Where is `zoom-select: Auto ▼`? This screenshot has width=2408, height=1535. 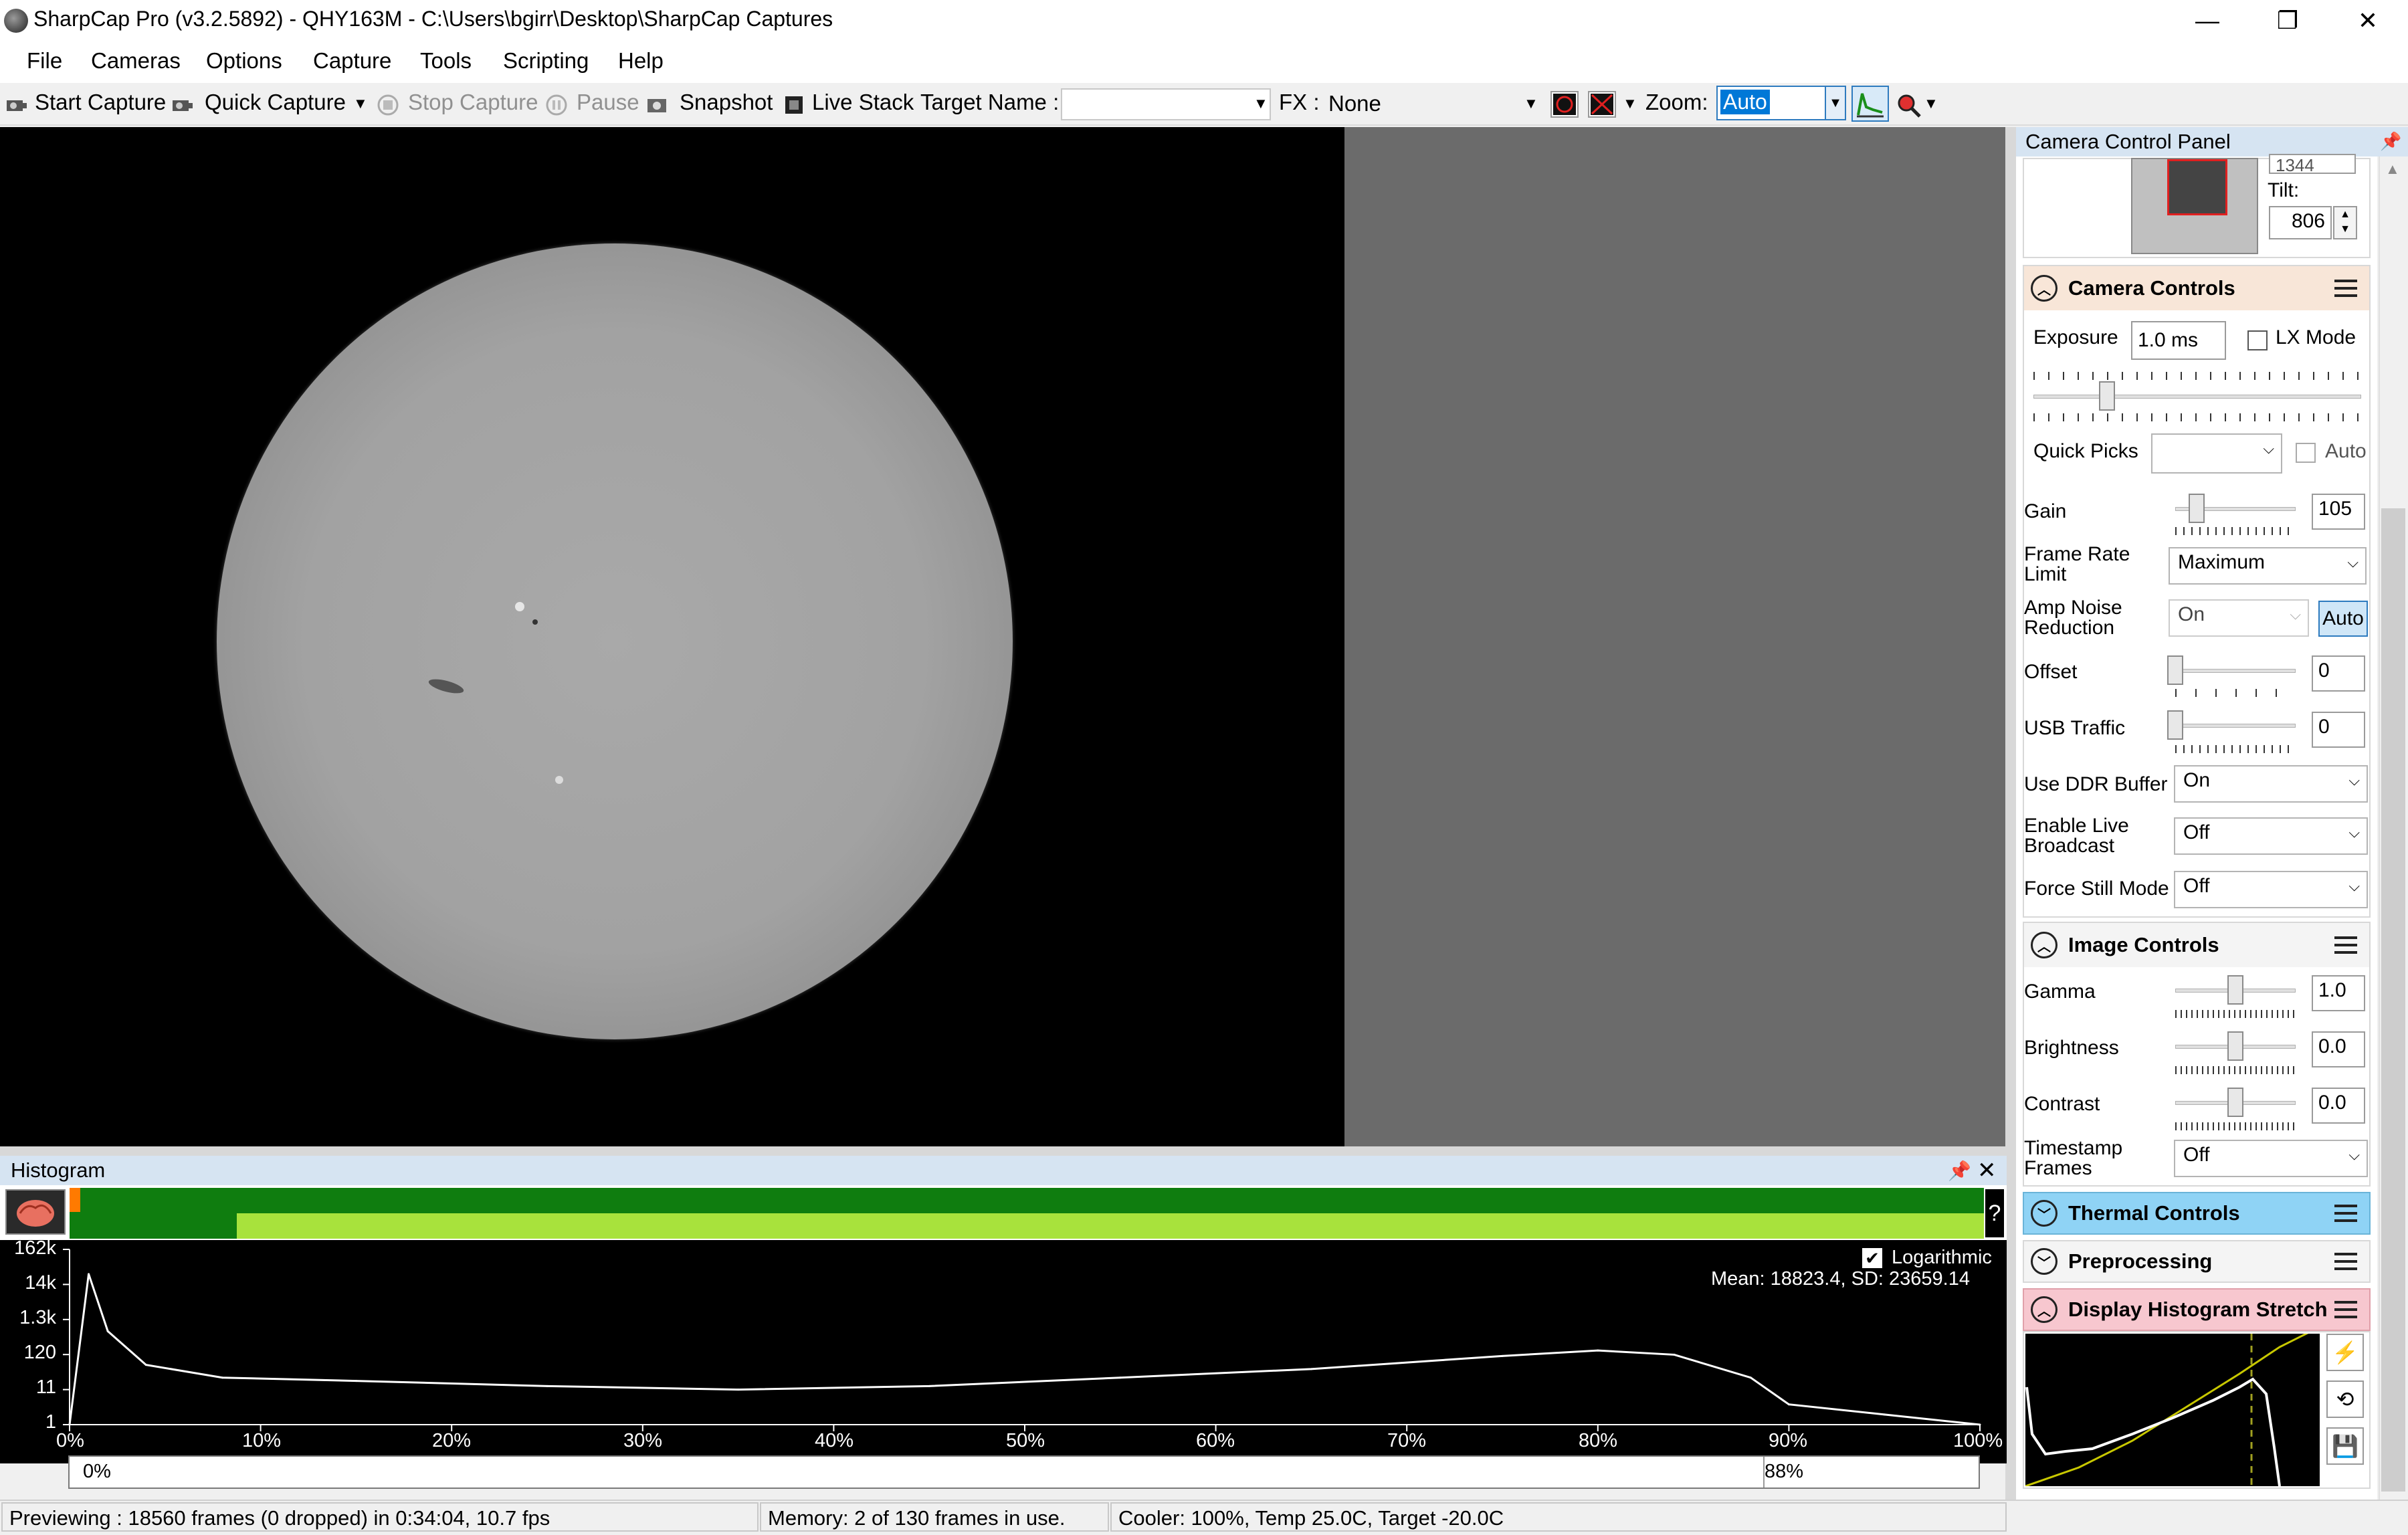
zoom-select: Auto ▼ is located at coordinates (1781, 103).